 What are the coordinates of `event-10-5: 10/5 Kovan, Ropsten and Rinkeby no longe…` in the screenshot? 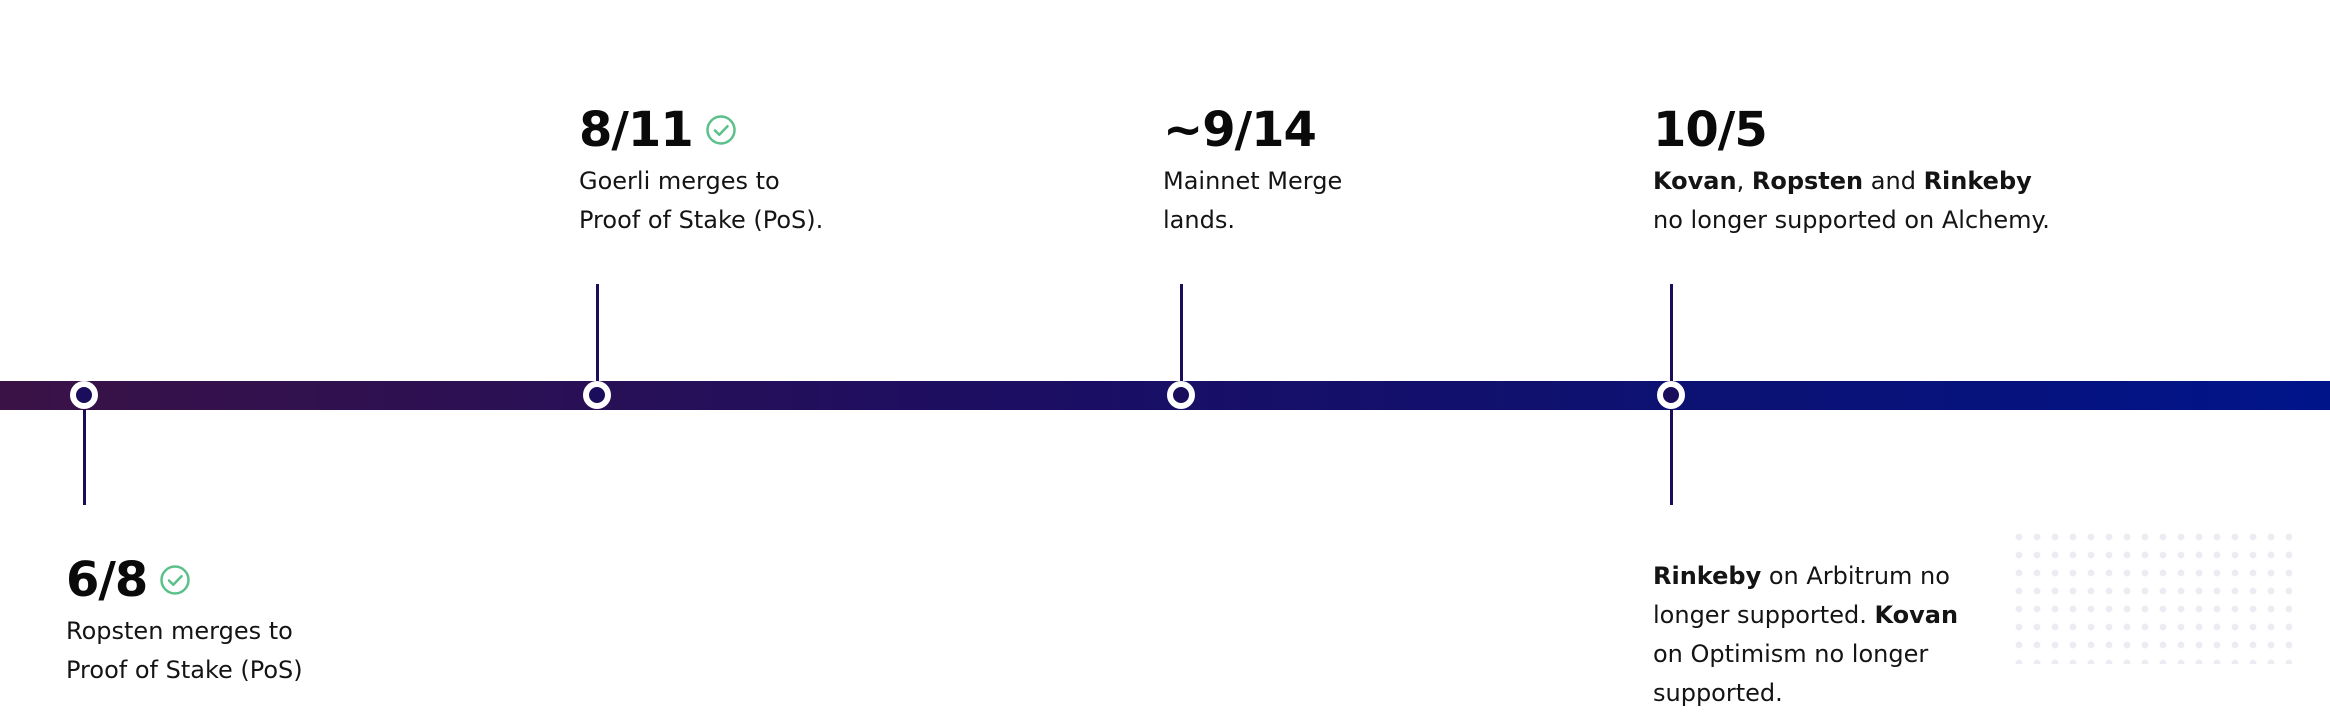 It's located at (1851, 171).